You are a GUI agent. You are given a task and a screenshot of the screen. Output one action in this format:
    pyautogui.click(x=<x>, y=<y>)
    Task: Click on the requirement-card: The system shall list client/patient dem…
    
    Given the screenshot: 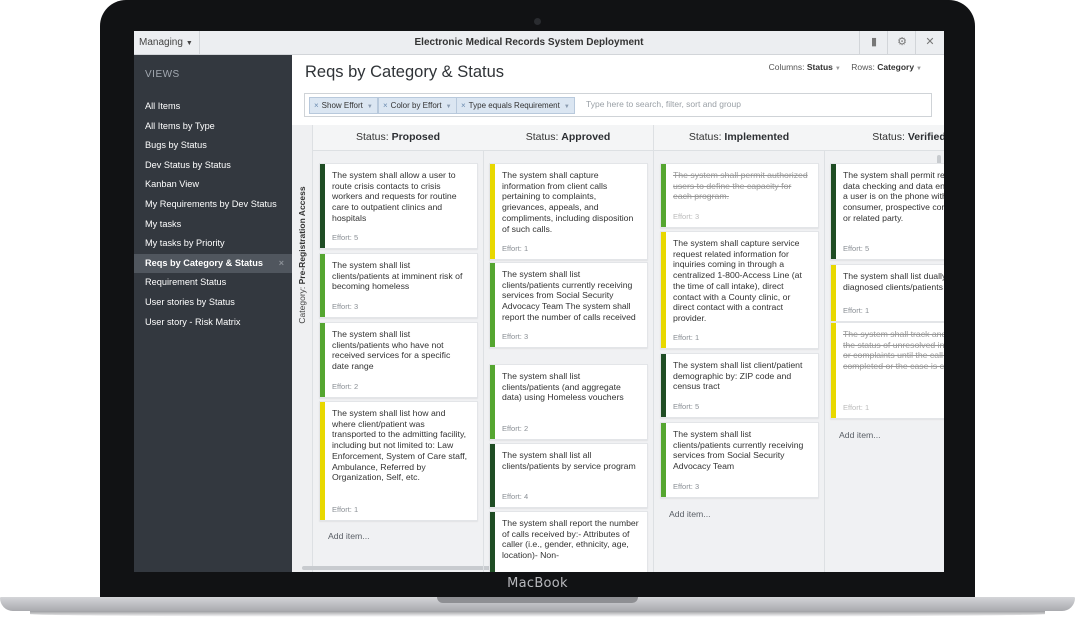 What is the action you would take?
    pyautogui.click(x=739, y=385)
    